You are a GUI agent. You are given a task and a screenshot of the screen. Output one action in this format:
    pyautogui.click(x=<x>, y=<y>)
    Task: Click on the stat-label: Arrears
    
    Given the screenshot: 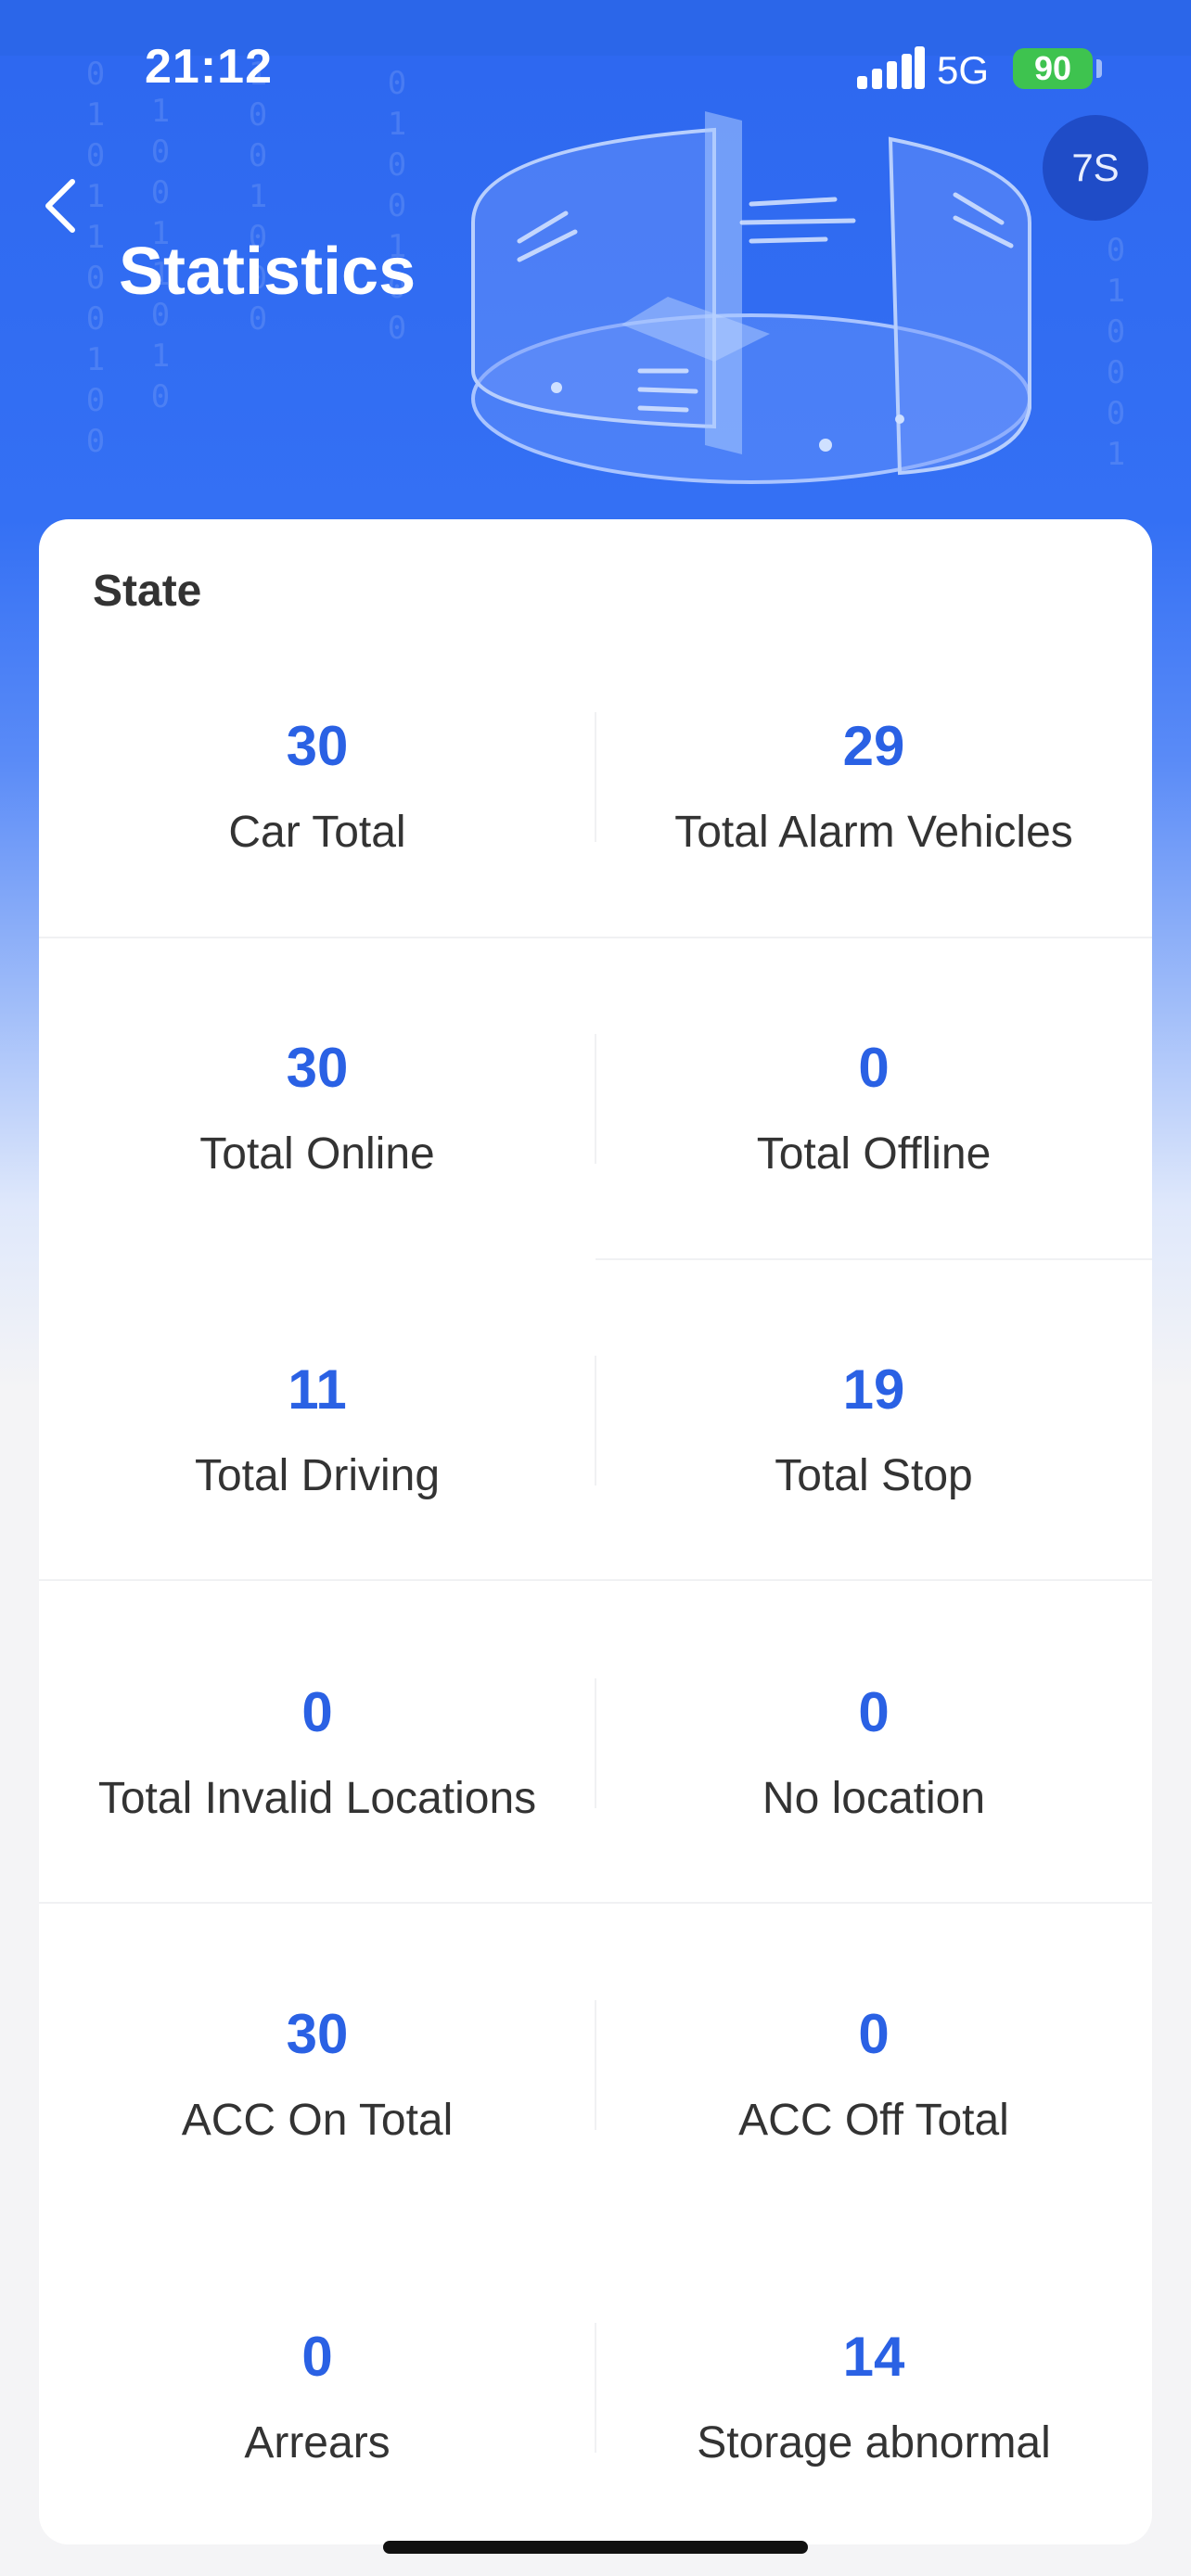 What is the action you would take?
    pyautogui.click(x=317, y=2443)
    